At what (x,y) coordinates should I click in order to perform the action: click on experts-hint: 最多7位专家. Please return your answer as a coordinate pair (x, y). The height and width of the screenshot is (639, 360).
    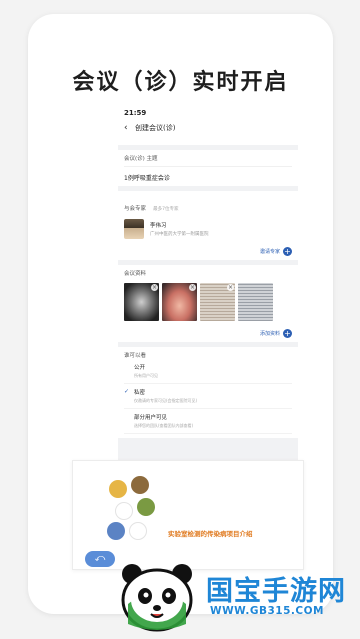
    Looking at the image, I should click on (166, 209).